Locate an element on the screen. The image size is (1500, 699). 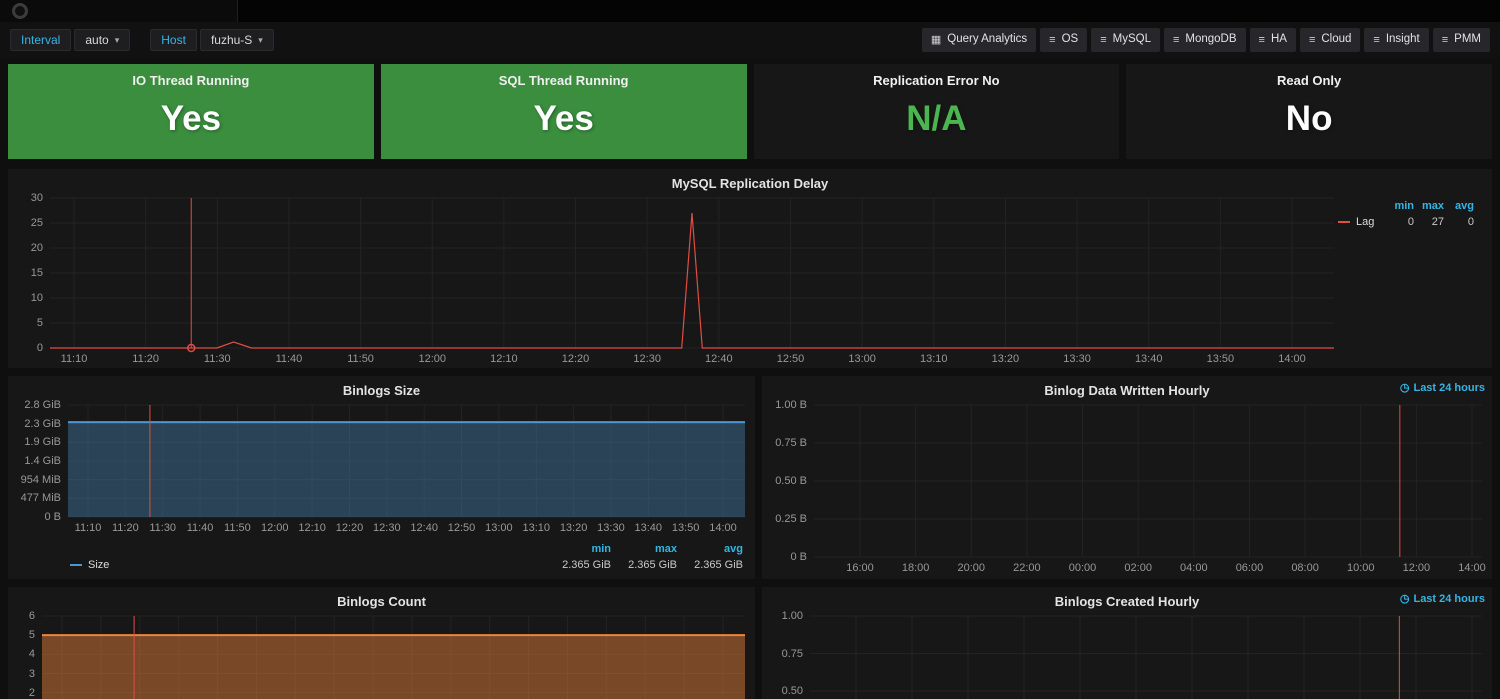
interval-value-dropdown: auto ▾ is located at coordinates (102, 40).